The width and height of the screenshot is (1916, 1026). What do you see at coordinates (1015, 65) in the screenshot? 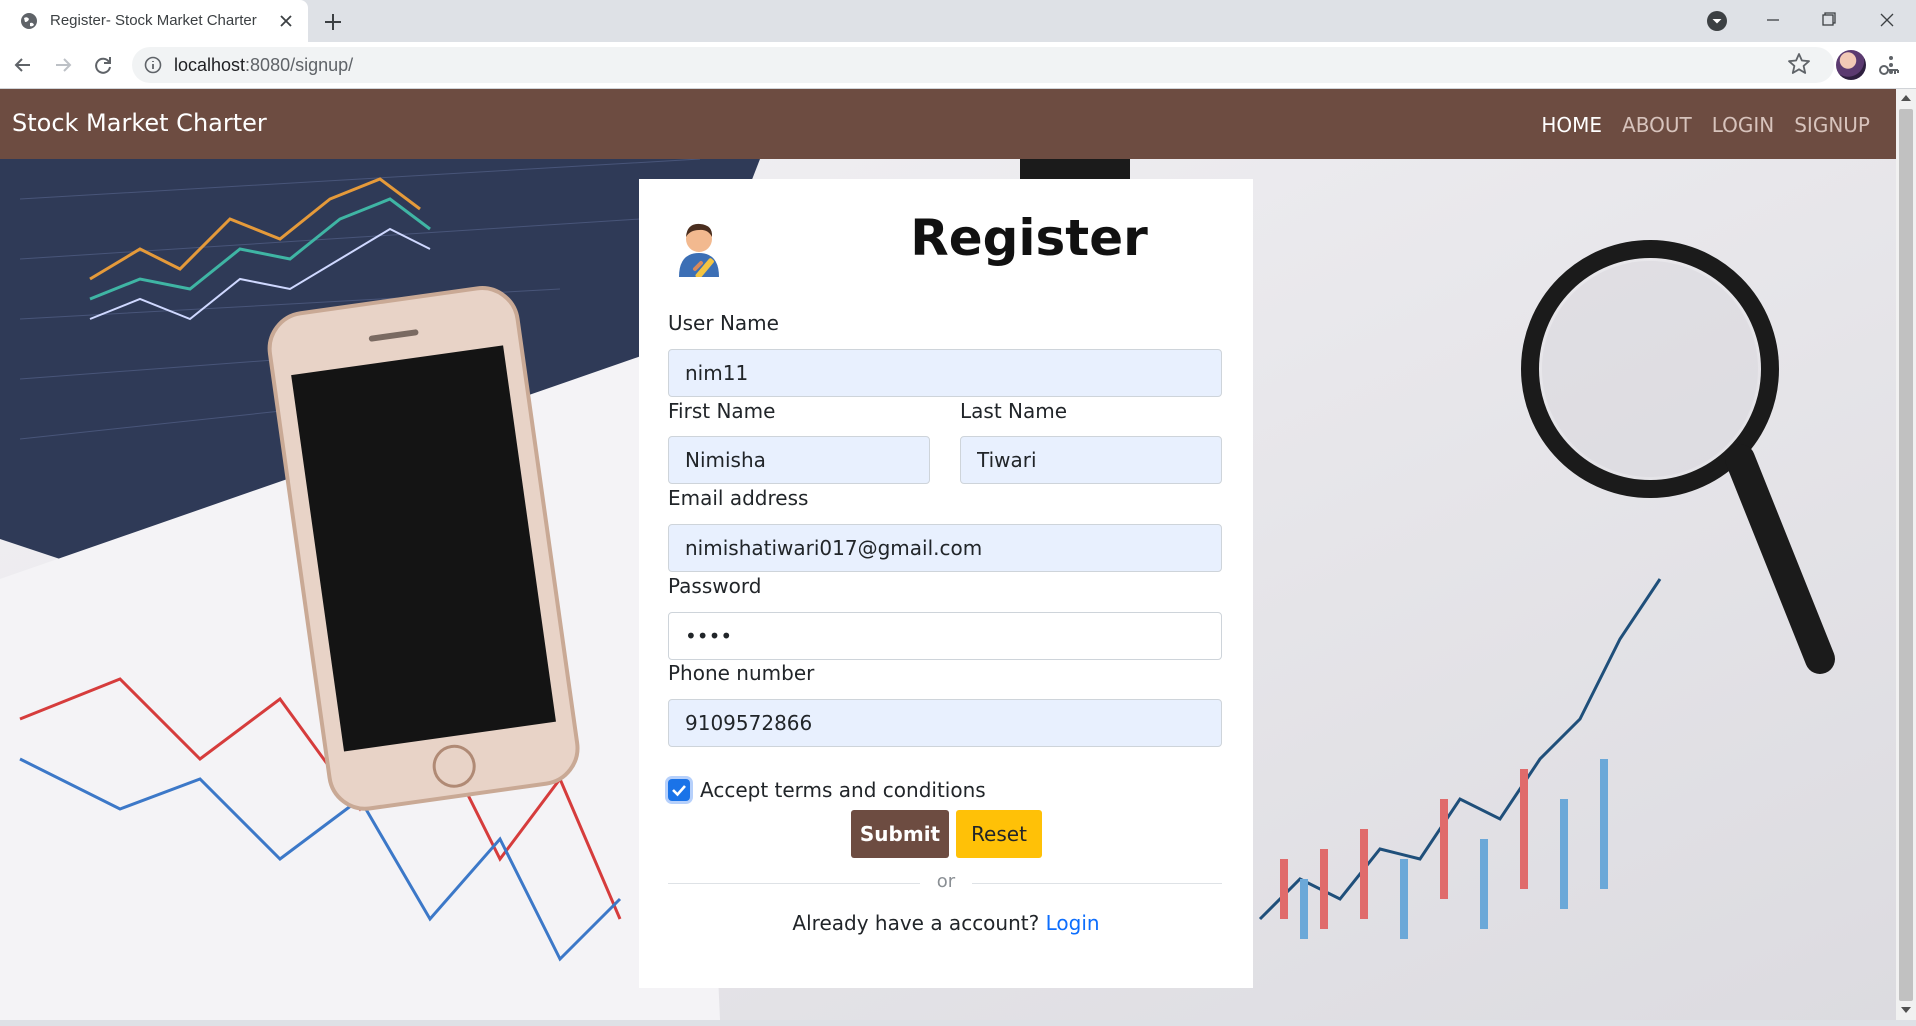
I see `address-bar: localhost:8080/signup/` at bounding box center [1015, 65].